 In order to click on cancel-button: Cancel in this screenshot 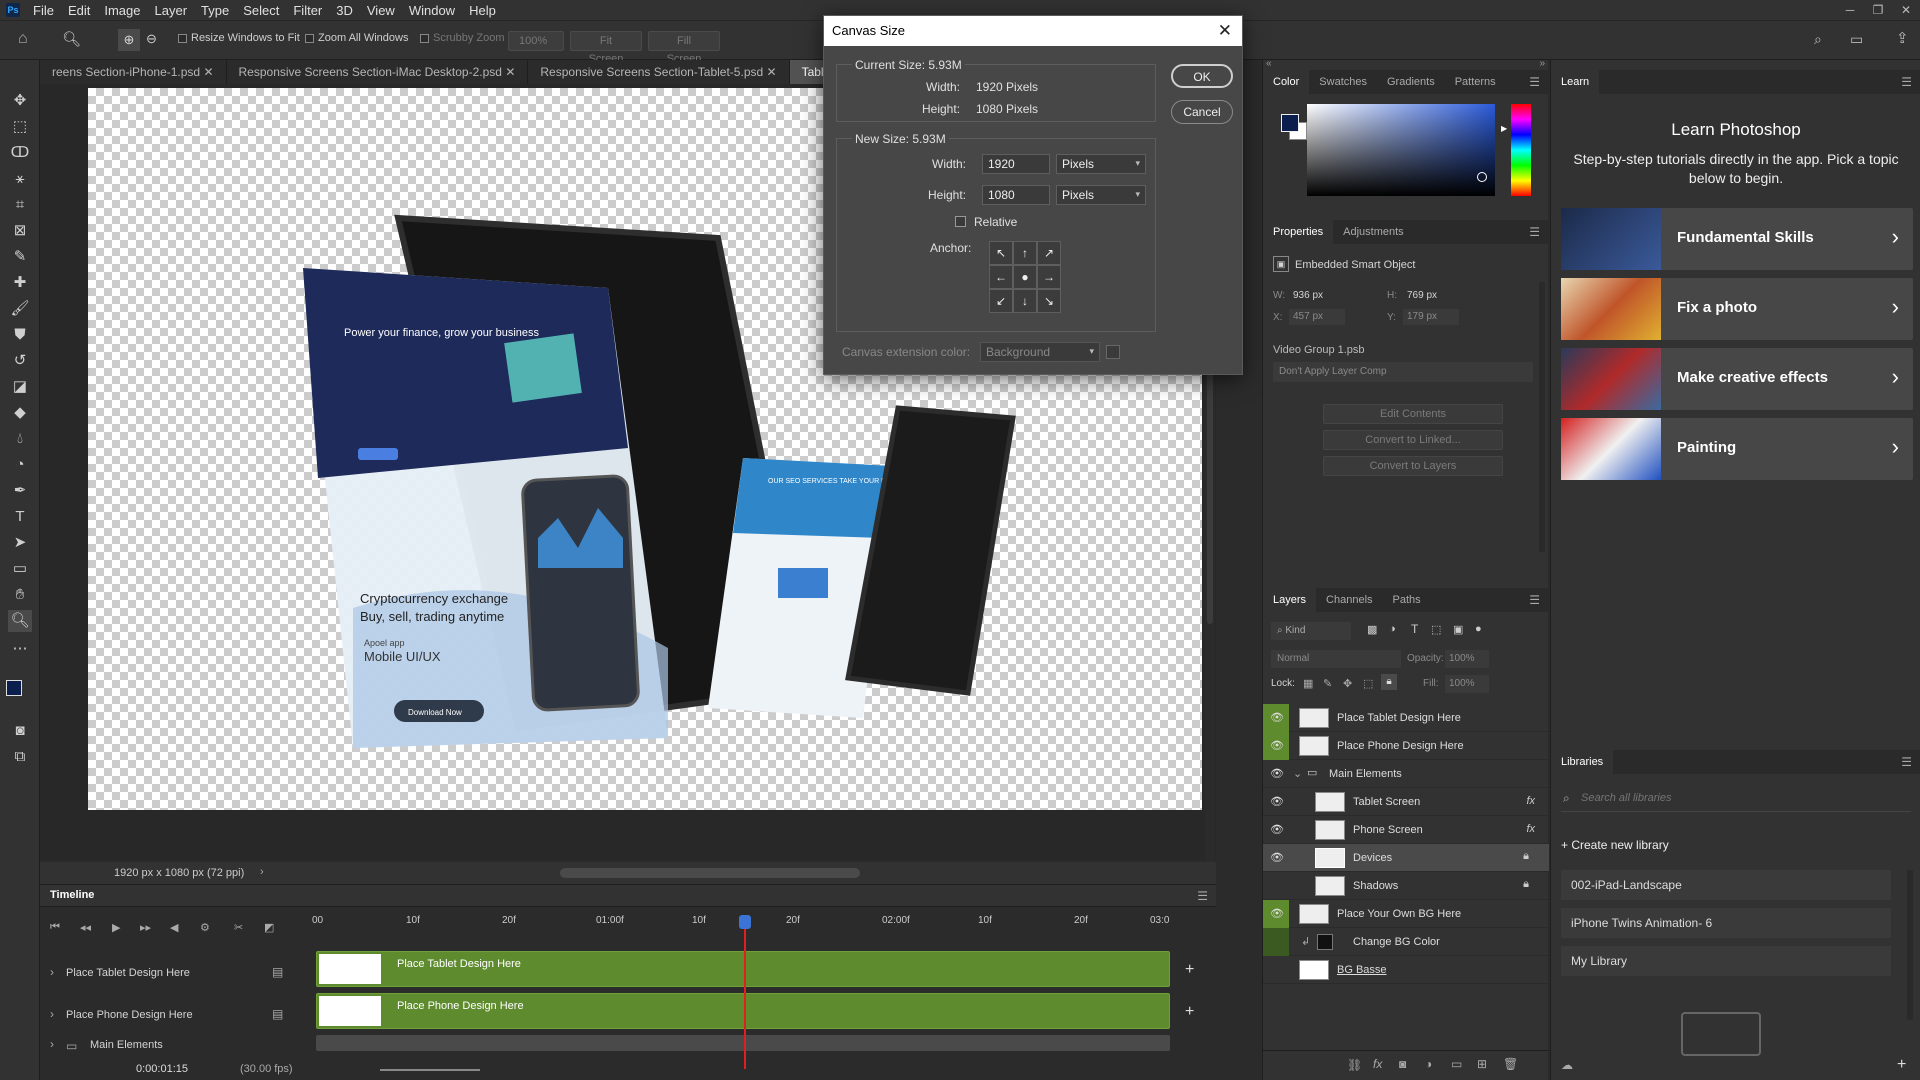, I will do `click(1202, 112)`.